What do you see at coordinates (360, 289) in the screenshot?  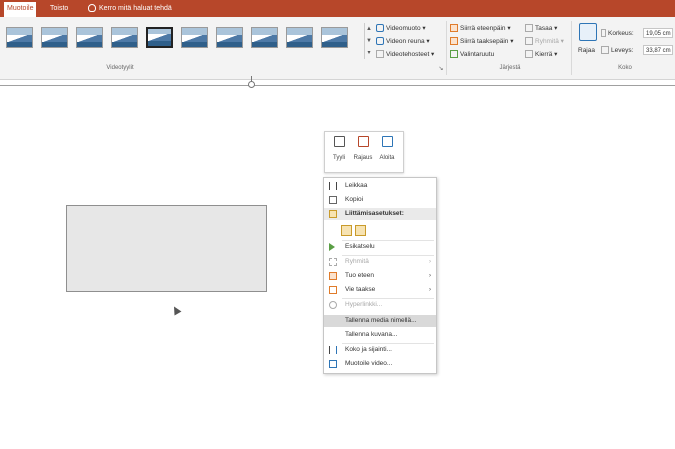 I see `menu-label: Vie taakse` at bounding box center [360, 289].